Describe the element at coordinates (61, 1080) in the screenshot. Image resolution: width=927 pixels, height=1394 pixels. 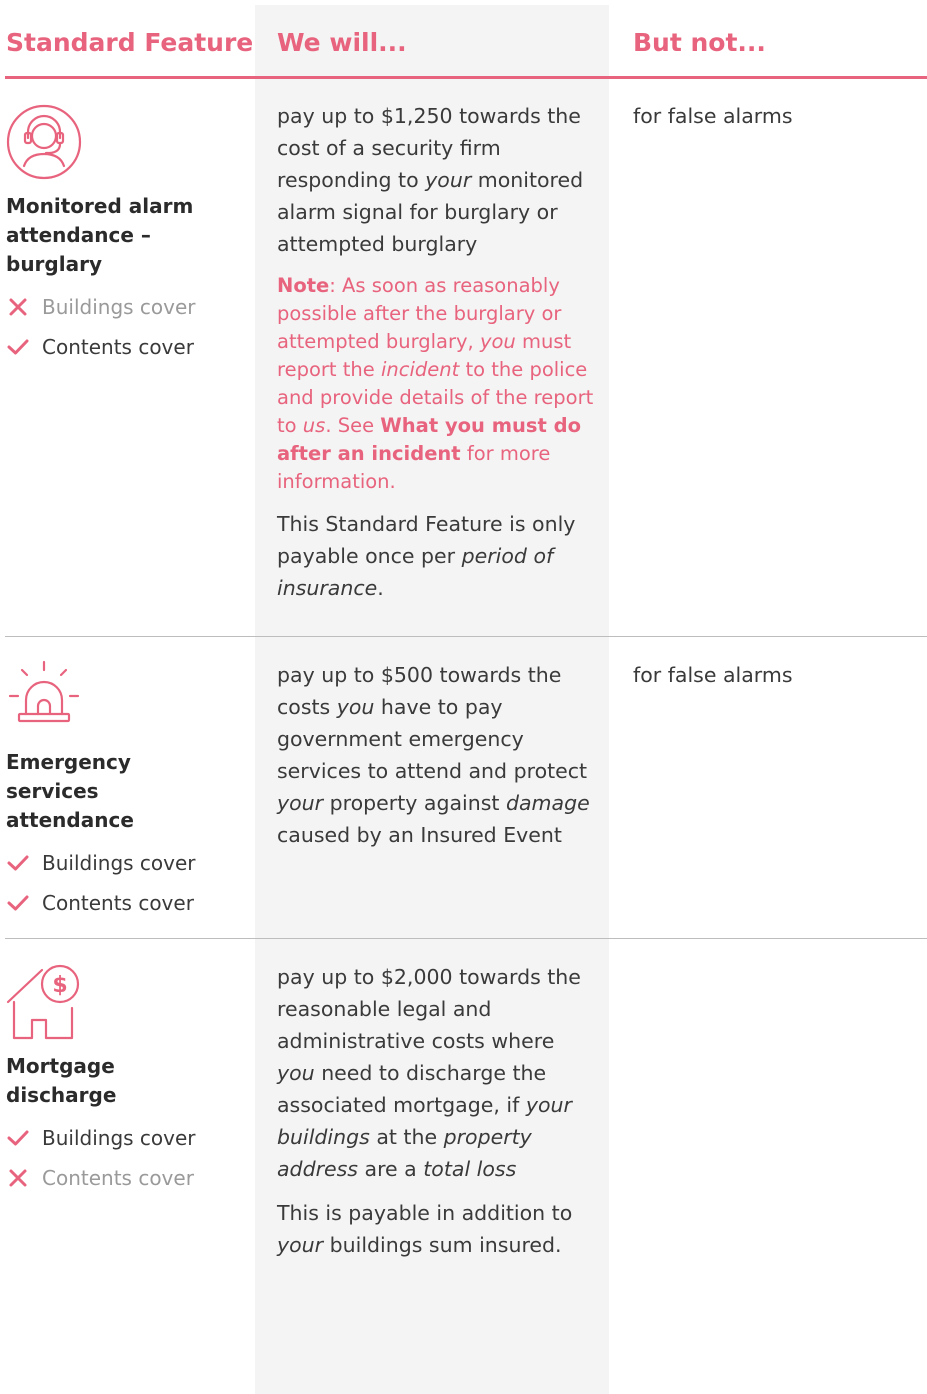
I see `feature-title: Mortgage discharge` at that location.